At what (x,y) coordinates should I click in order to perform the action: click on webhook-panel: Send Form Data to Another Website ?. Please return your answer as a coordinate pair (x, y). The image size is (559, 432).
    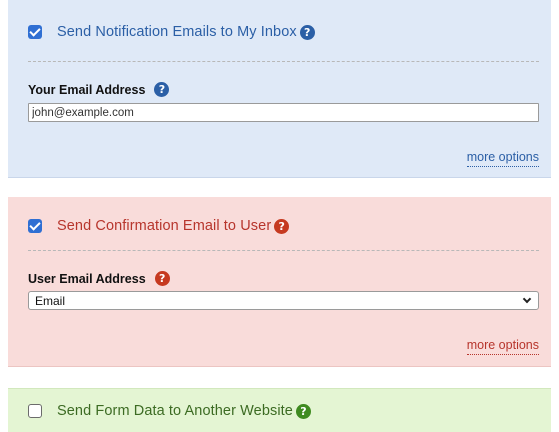
    Looking at the image, I should click on (279, 410).